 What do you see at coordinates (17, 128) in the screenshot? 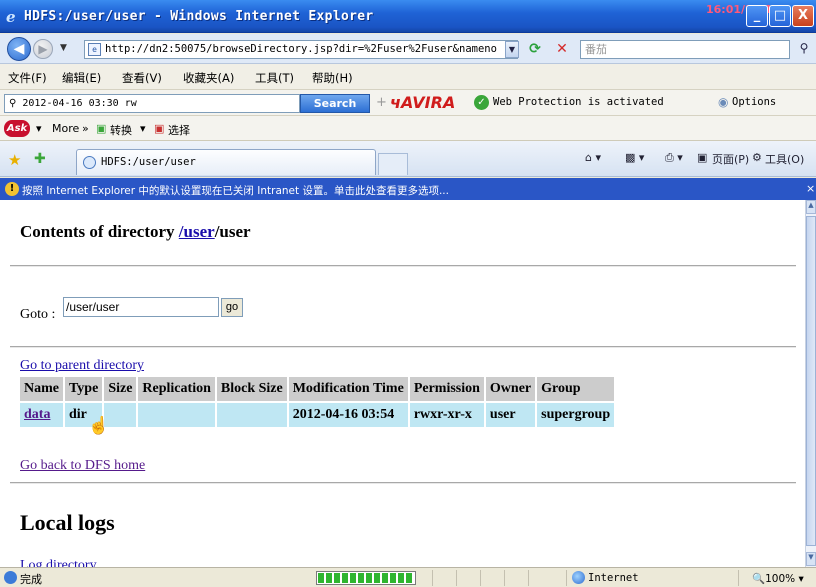
I see `ask-logo: Ask` at bounding box center [17, 128].